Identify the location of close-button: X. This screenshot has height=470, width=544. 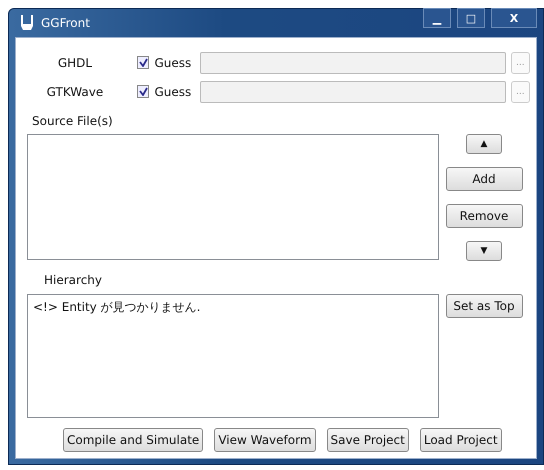
(514, 18).